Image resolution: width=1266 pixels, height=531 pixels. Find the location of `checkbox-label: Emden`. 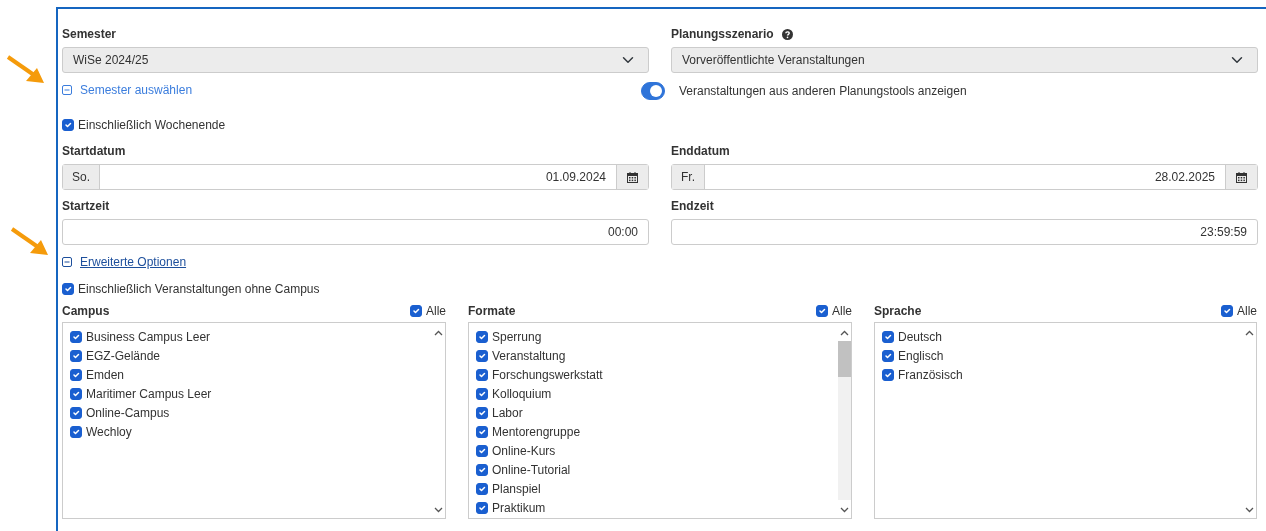

checkbox-label: Emden is located at coordinates (105, 375).